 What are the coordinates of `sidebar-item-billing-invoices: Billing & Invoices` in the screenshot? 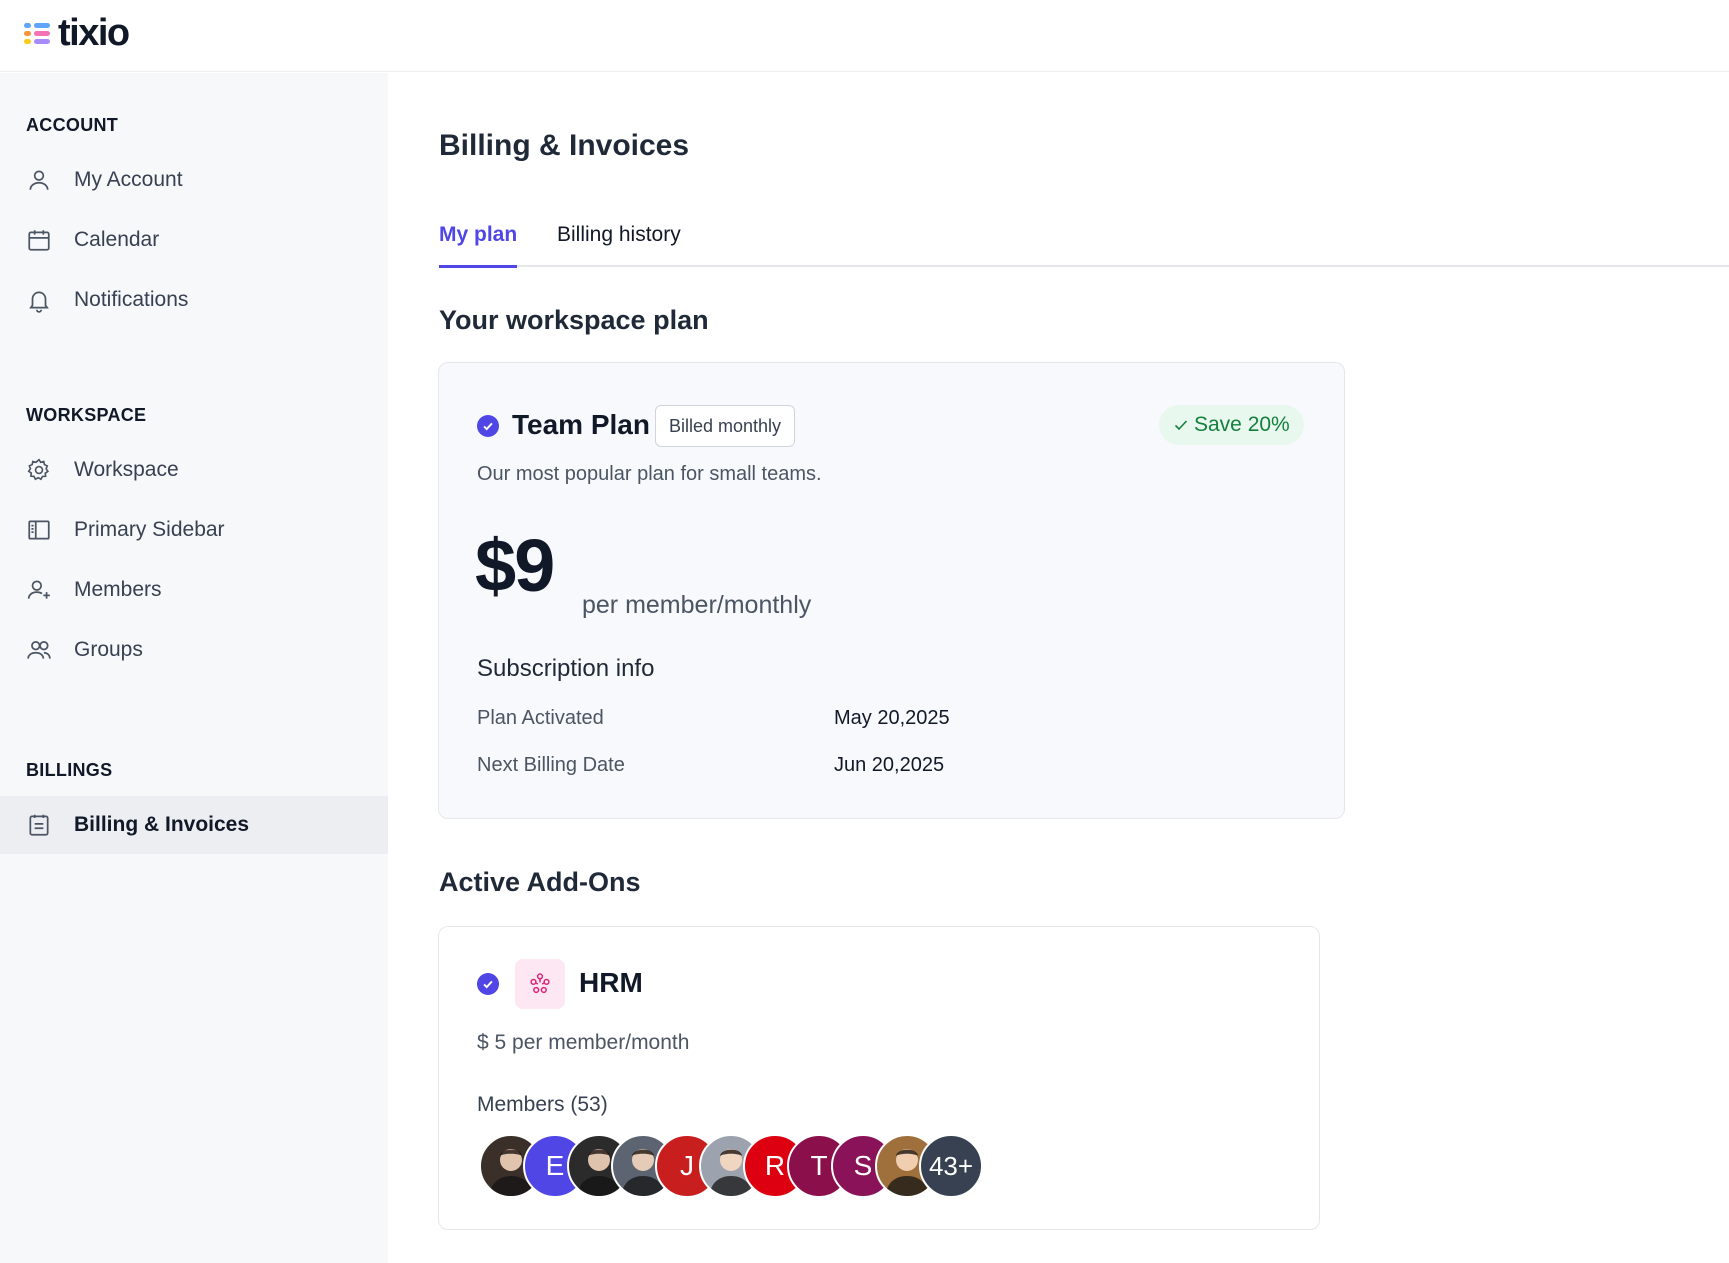 It's located at (194, 825).